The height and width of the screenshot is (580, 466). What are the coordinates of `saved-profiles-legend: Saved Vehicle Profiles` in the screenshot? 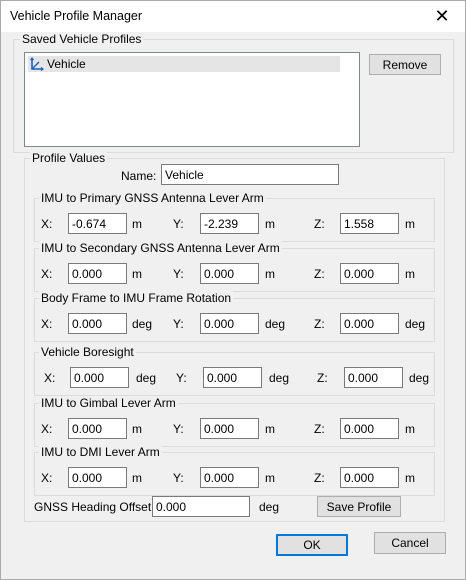 It's located at (82, 39).